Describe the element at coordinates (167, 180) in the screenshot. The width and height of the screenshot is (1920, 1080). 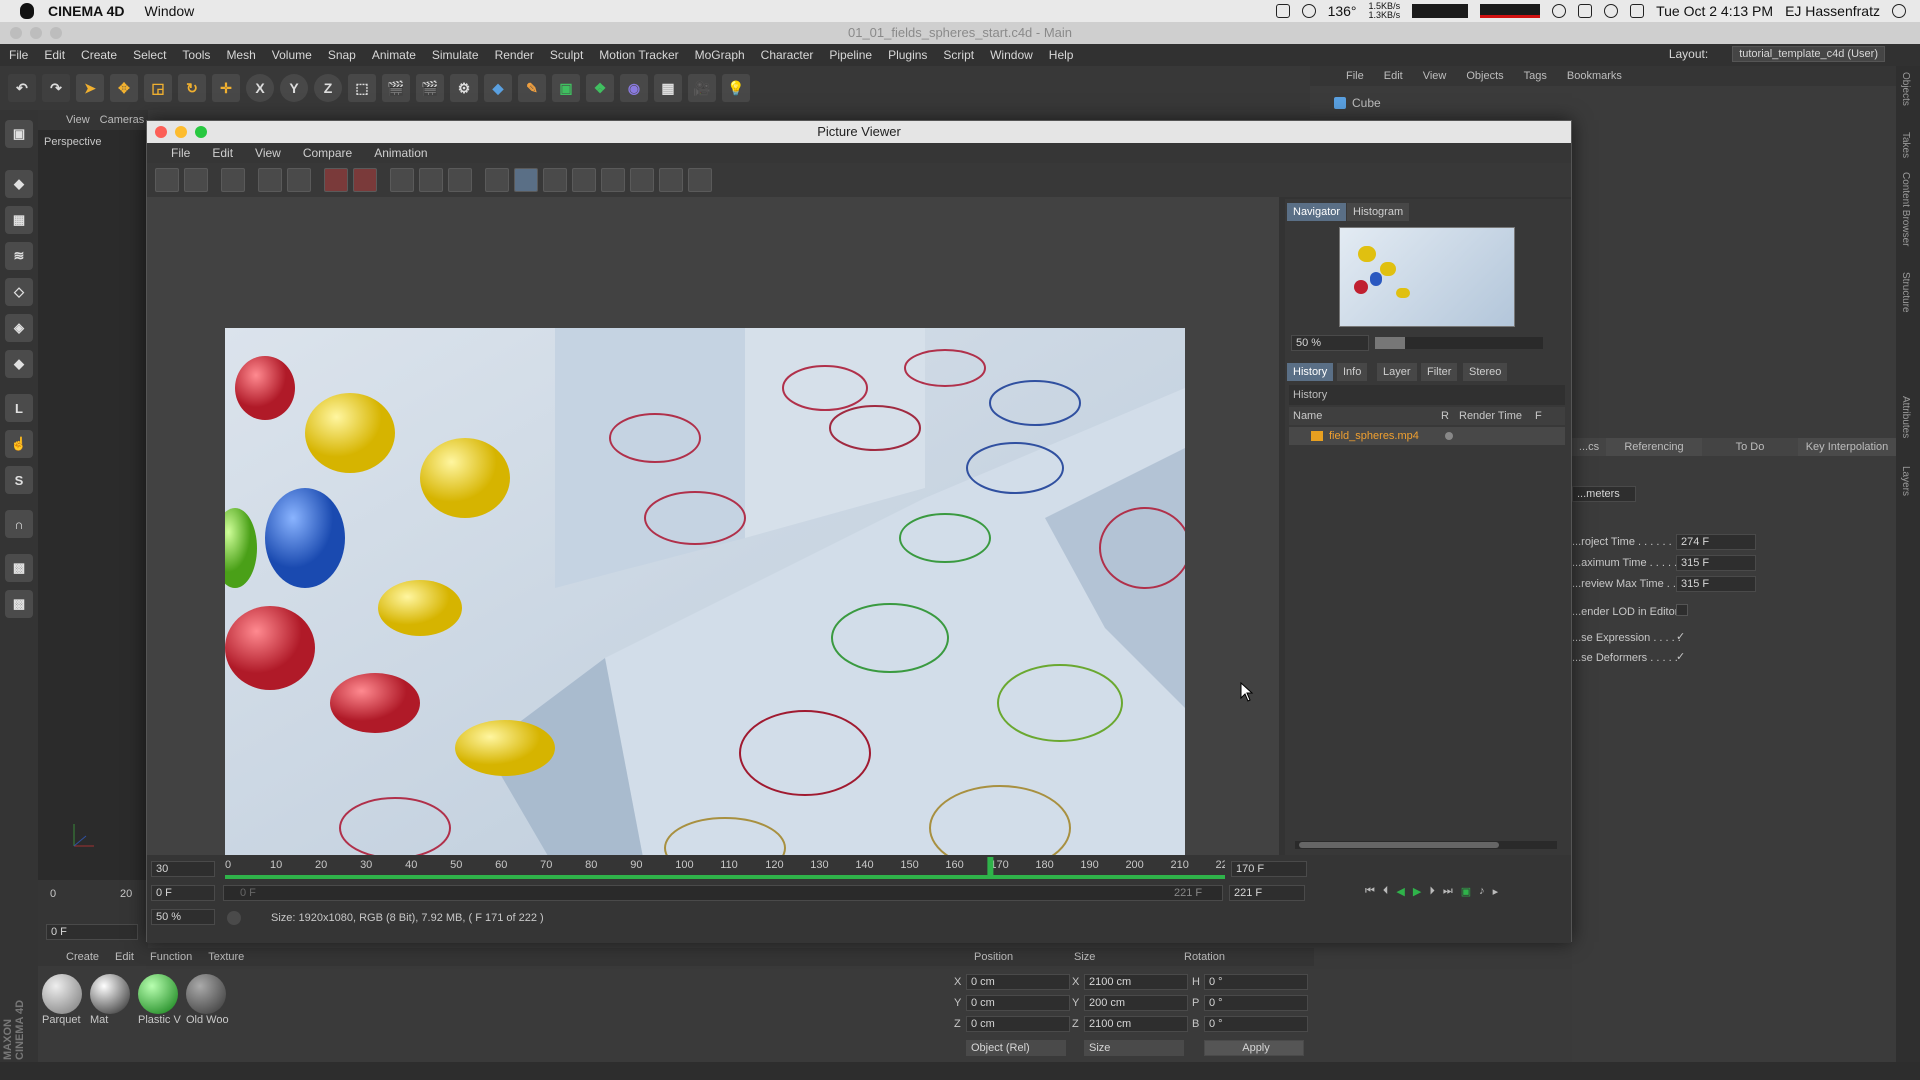
I see `open-icon` at that location.